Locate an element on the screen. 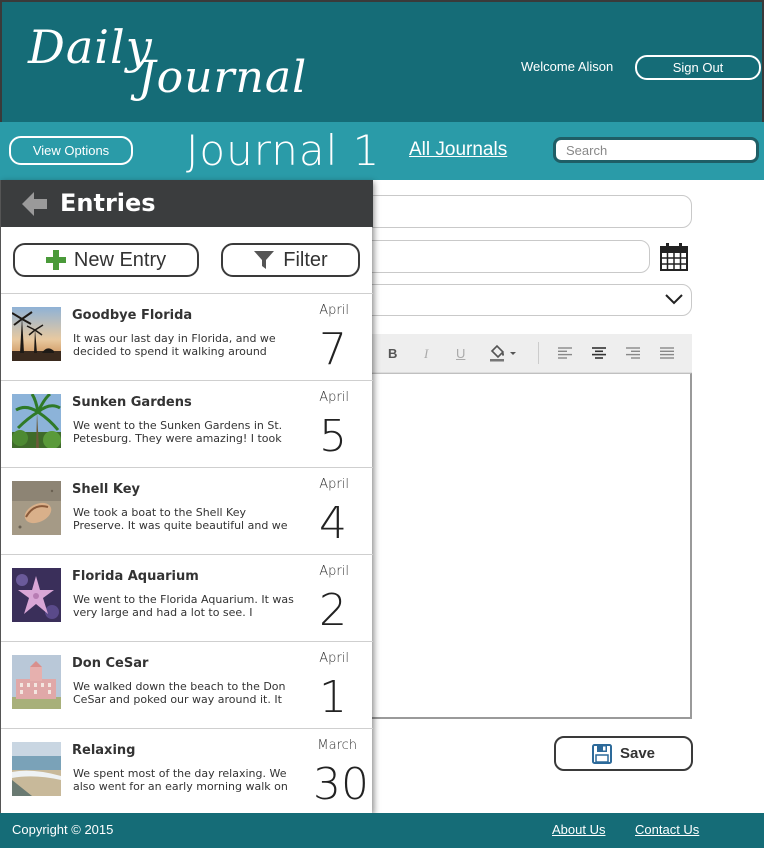  entries-title: Entries is located at coordinates (108, 203).